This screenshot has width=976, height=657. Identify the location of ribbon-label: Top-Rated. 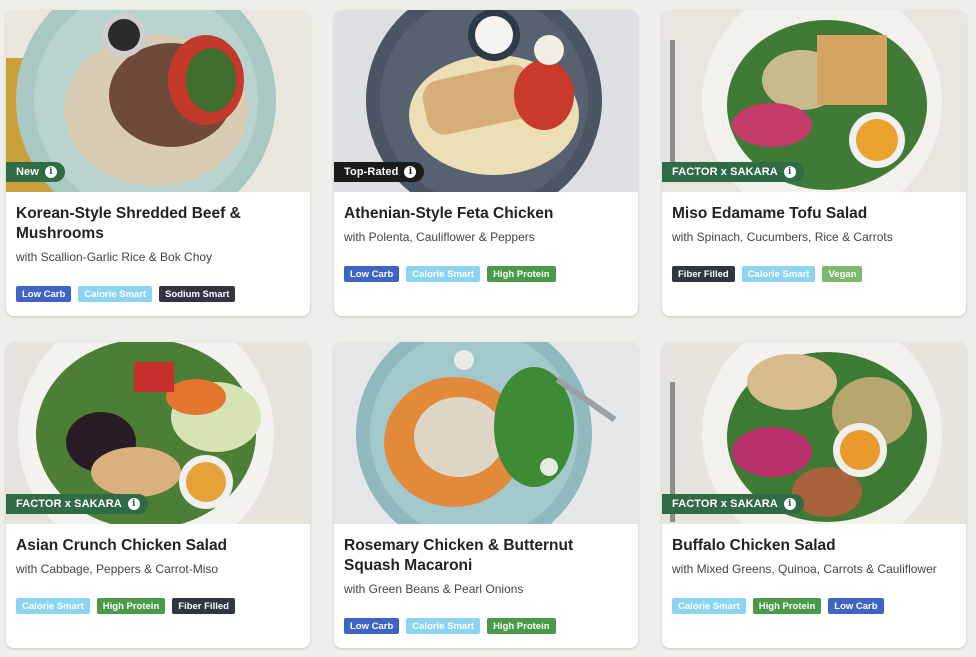
(371, 172).